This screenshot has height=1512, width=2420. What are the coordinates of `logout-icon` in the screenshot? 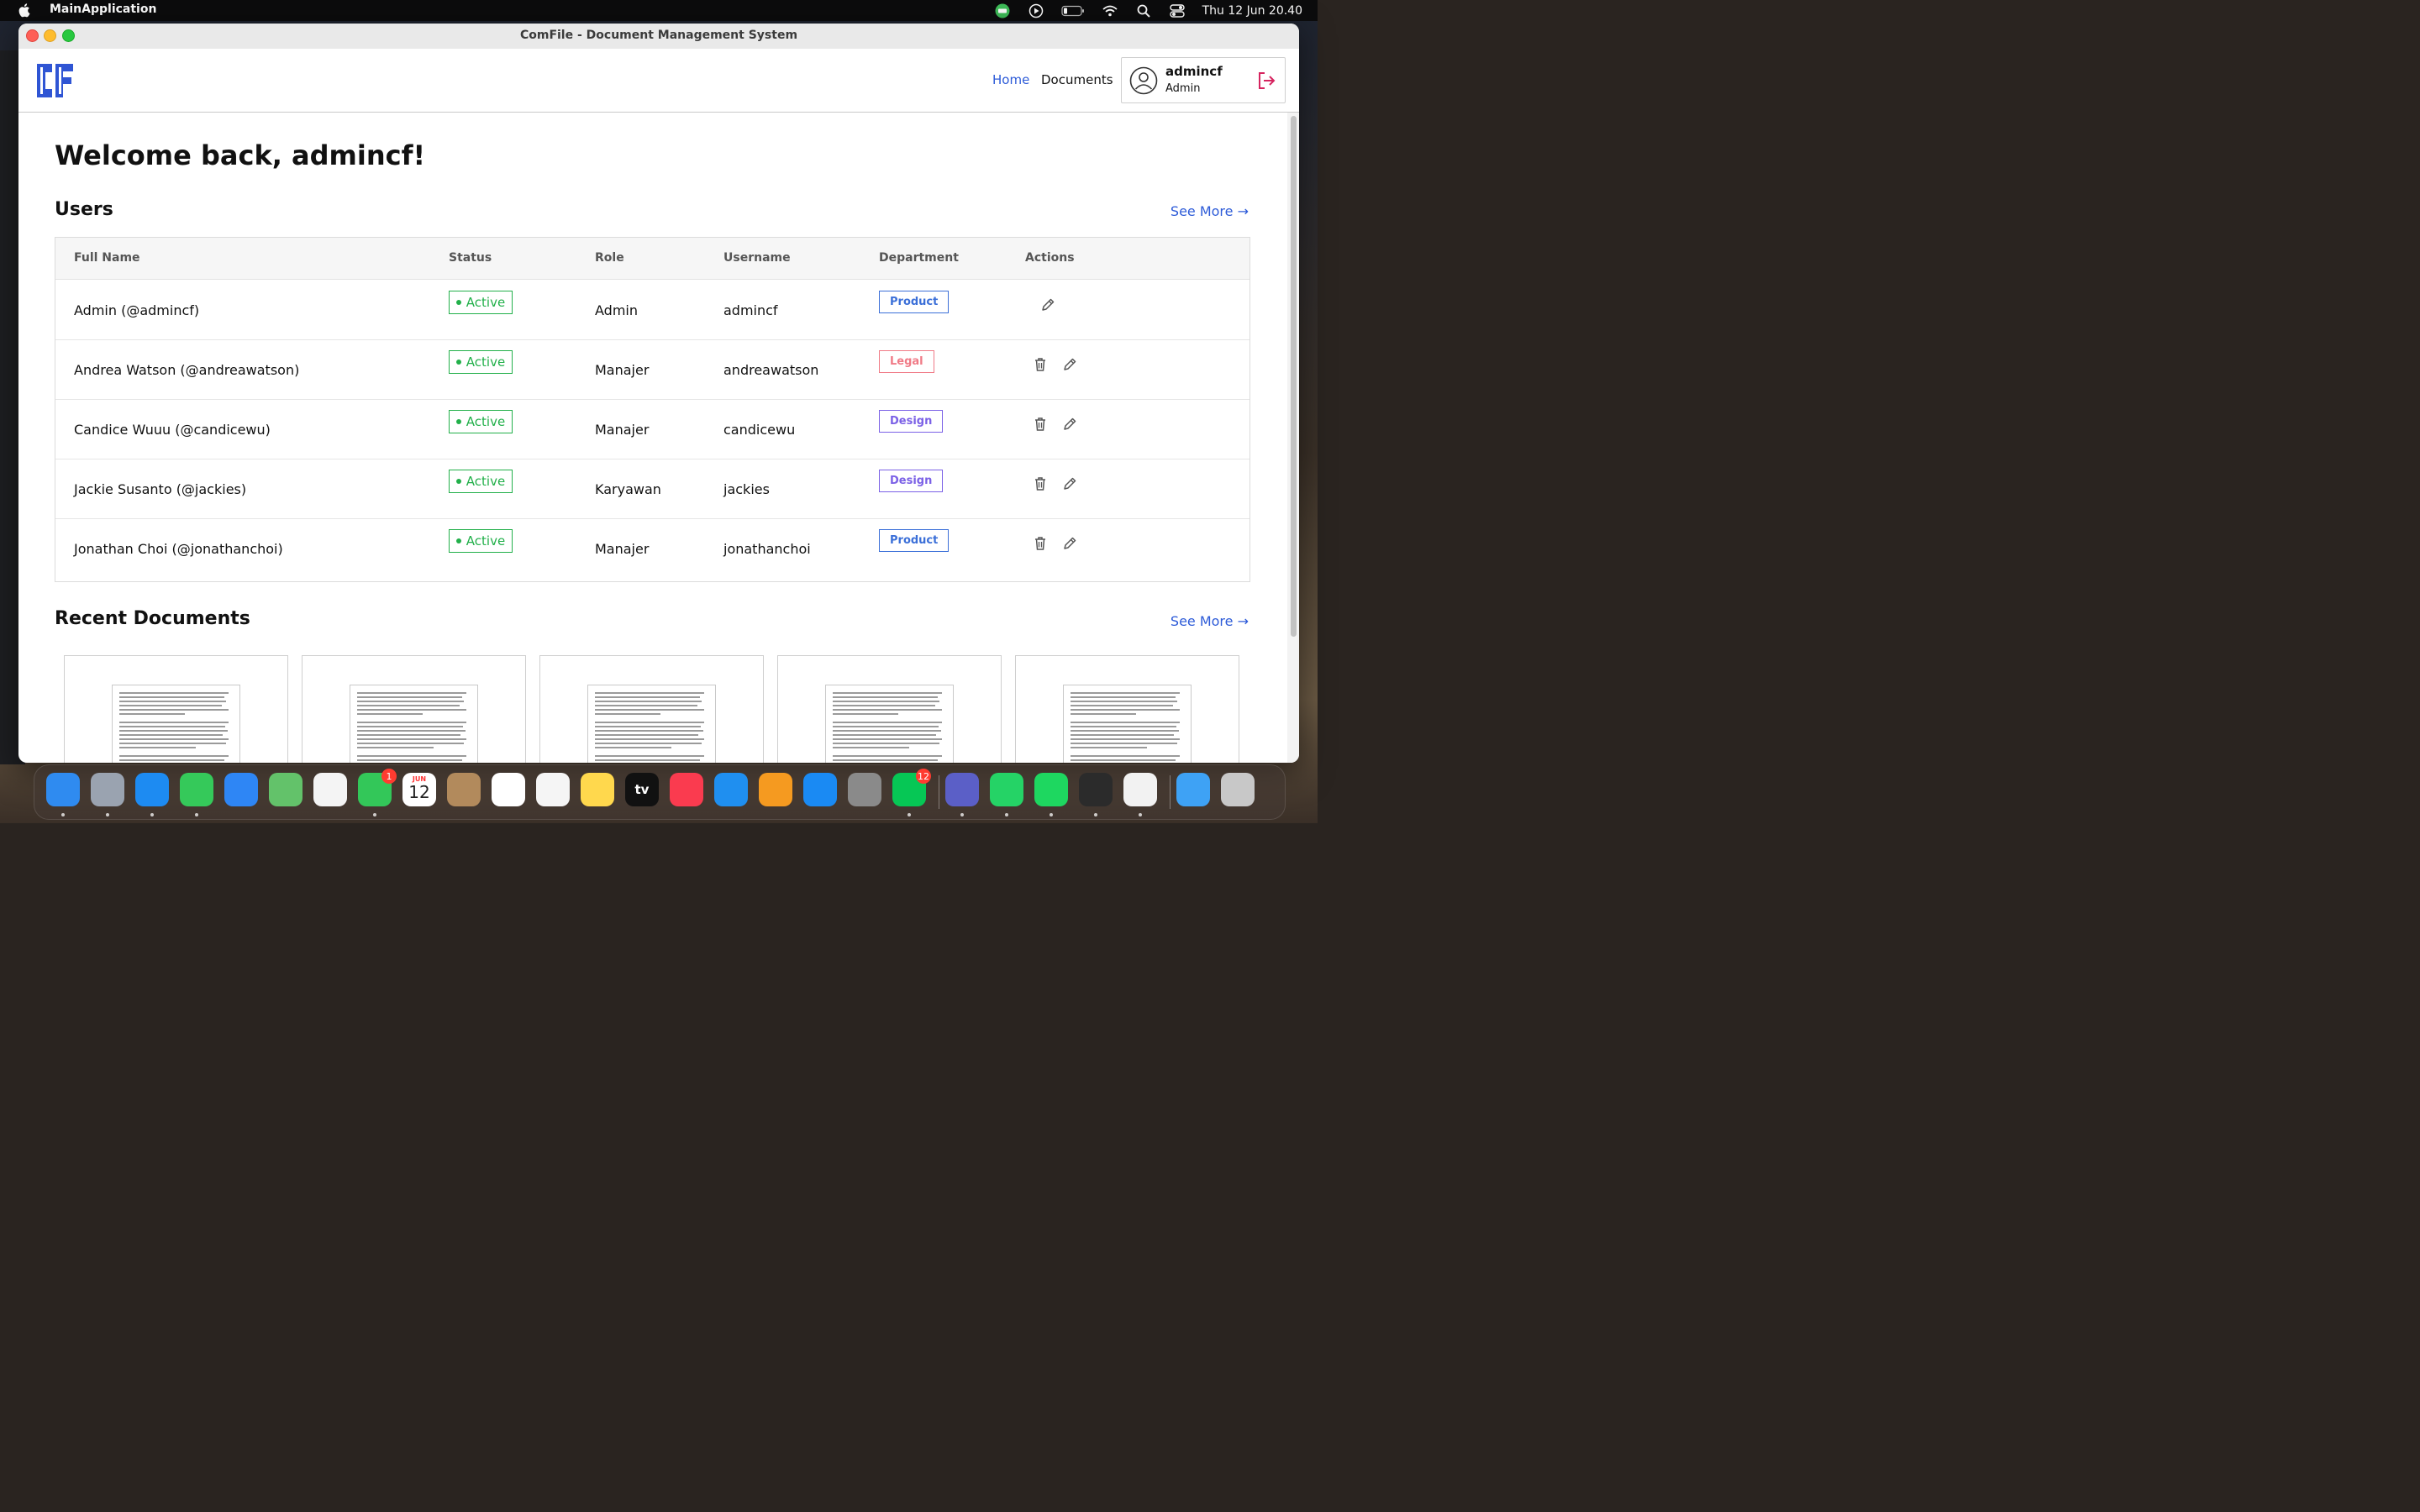 It's located at (1266, 81).